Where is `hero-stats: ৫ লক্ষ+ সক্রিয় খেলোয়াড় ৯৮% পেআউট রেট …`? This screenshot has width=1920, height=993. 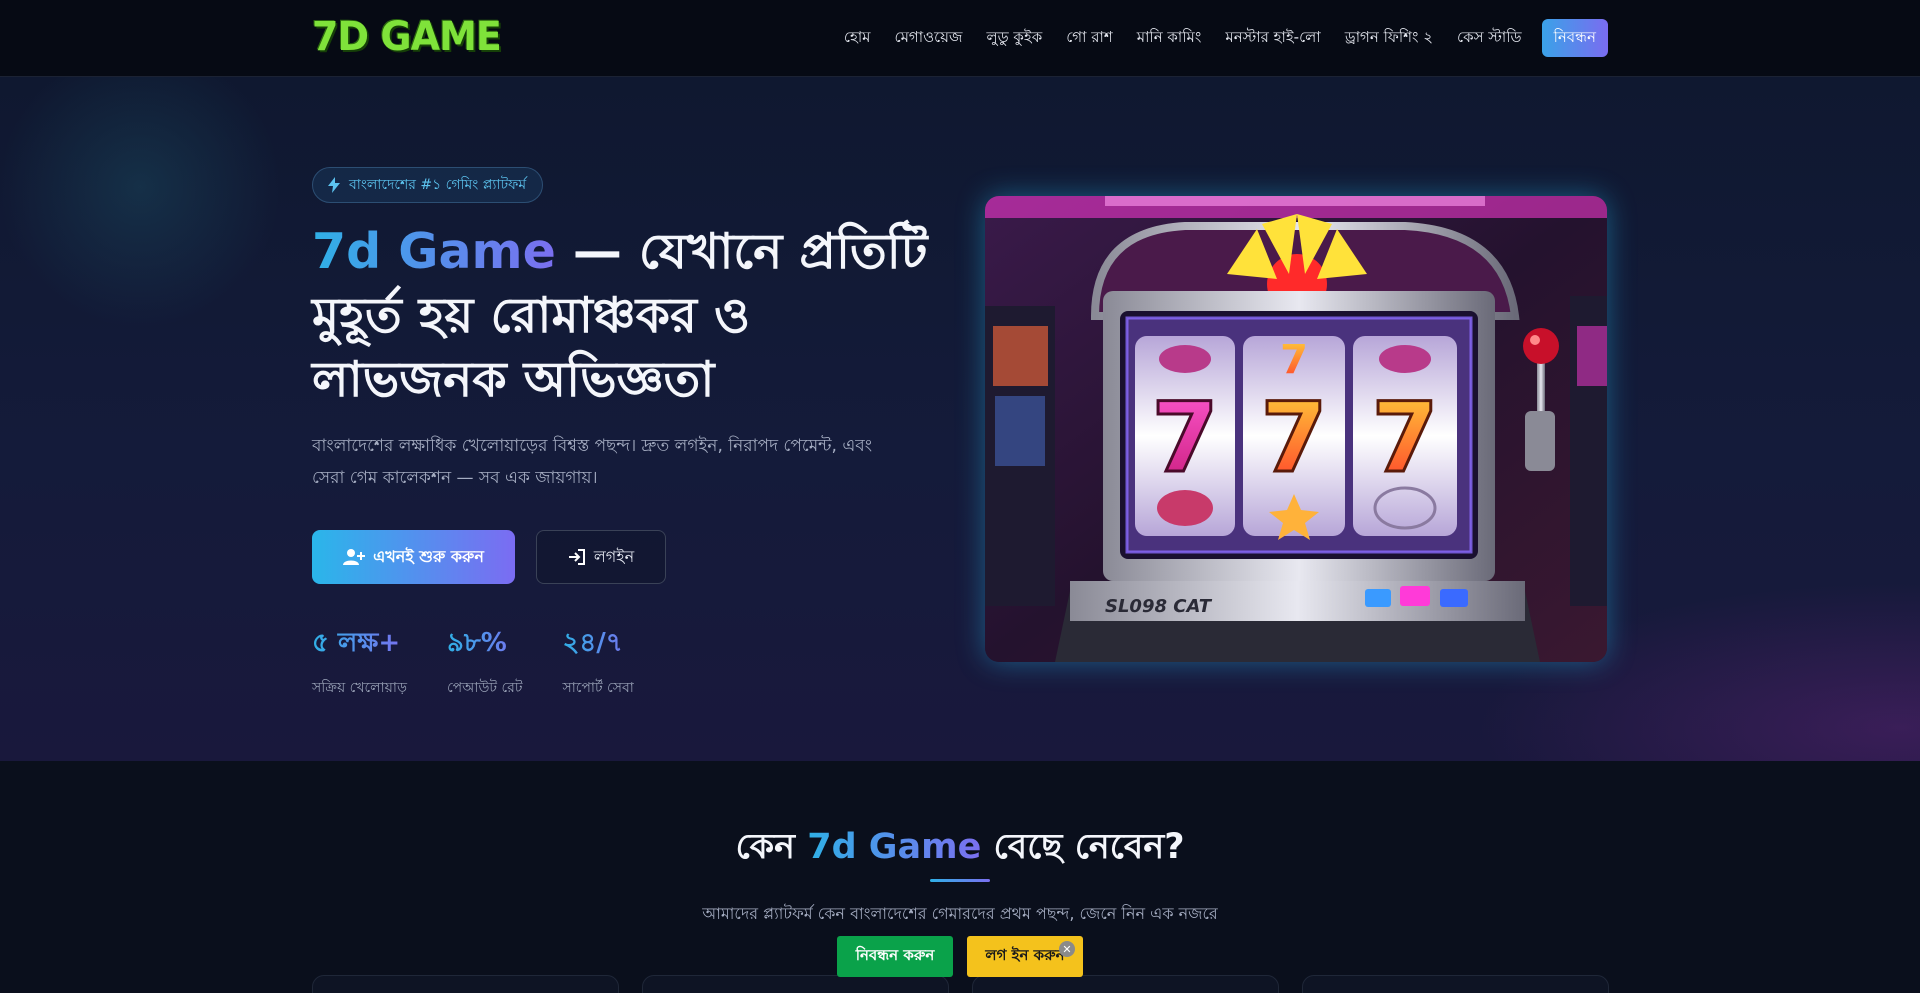
hero-stats: ৫ লক্ষ+ সক্রিয় খেলোয়াড় ৯৮% পেআউট রেট … is located at coordinates (473, 661).